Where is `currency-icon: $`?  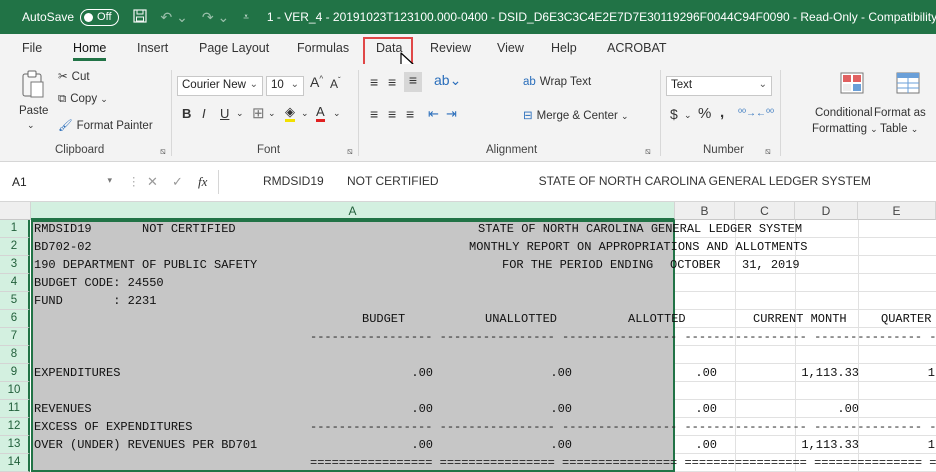
currency-icon: $ is located at coordinates (674, 114).